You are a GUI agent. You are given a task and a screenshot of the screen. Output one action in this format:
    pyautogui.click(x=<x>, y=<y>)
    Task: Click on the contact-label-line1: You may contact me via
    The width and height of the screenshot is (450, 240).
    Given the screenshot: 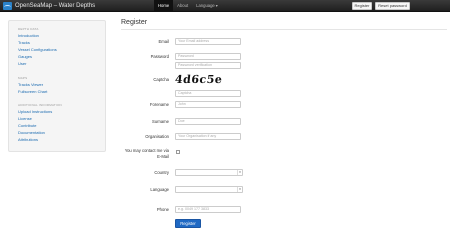 What is the action you would take?
    pyautogui.click(x=146, y=150)
    